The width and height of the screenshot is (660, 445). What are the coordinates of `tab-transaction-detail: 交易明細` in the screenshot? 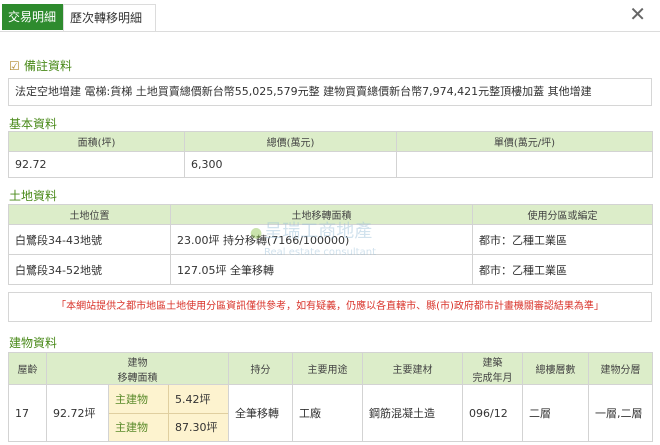 It's located at (32, 17).